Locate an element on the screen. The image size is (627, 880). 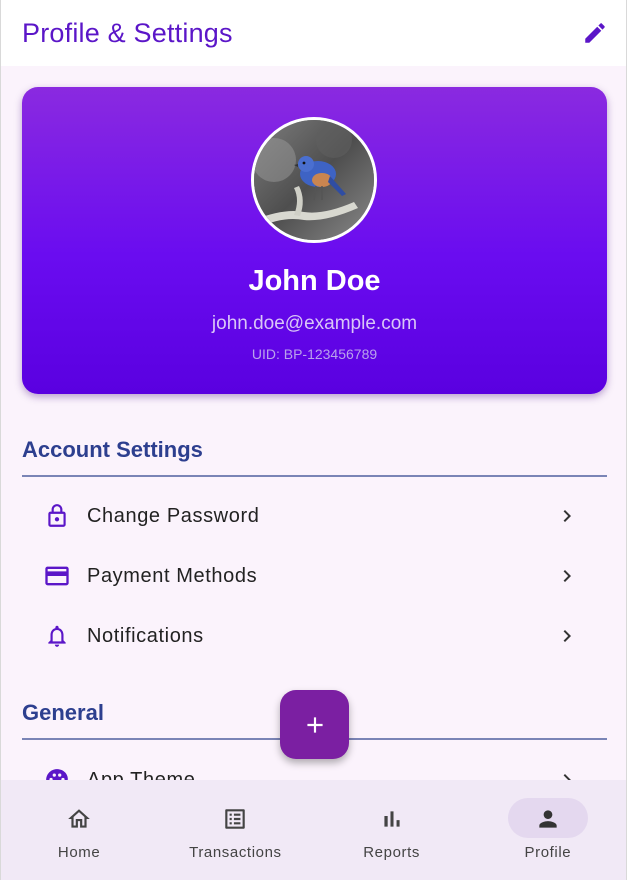
bluebird-photo is located at coordinates (314, 180).